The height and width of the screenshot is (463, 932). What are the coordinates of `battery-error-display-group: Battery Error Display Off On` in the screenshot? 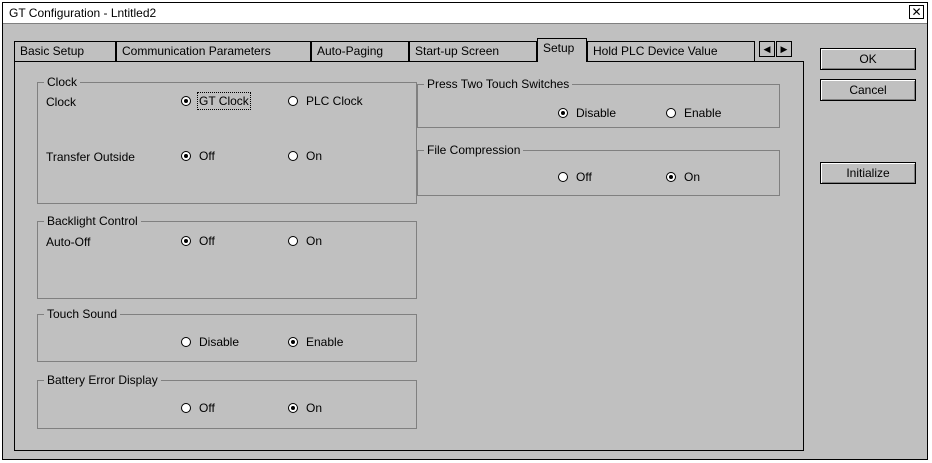 It's located at (227, 401).